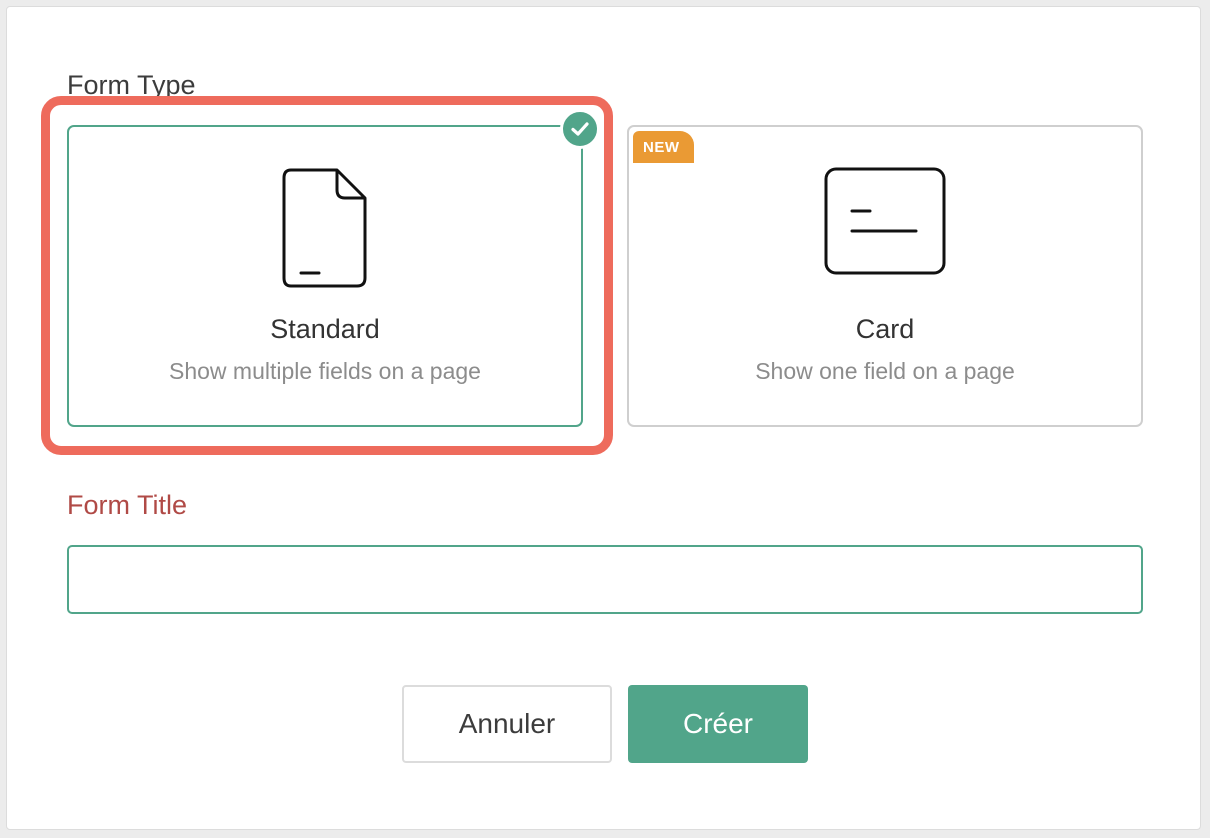 This screenshot has width=1210, height=838. What do you see at coordinates (127, 505) in the screenshot?
I see `form-title-label: Form Title` at bounding box center [127, 505].